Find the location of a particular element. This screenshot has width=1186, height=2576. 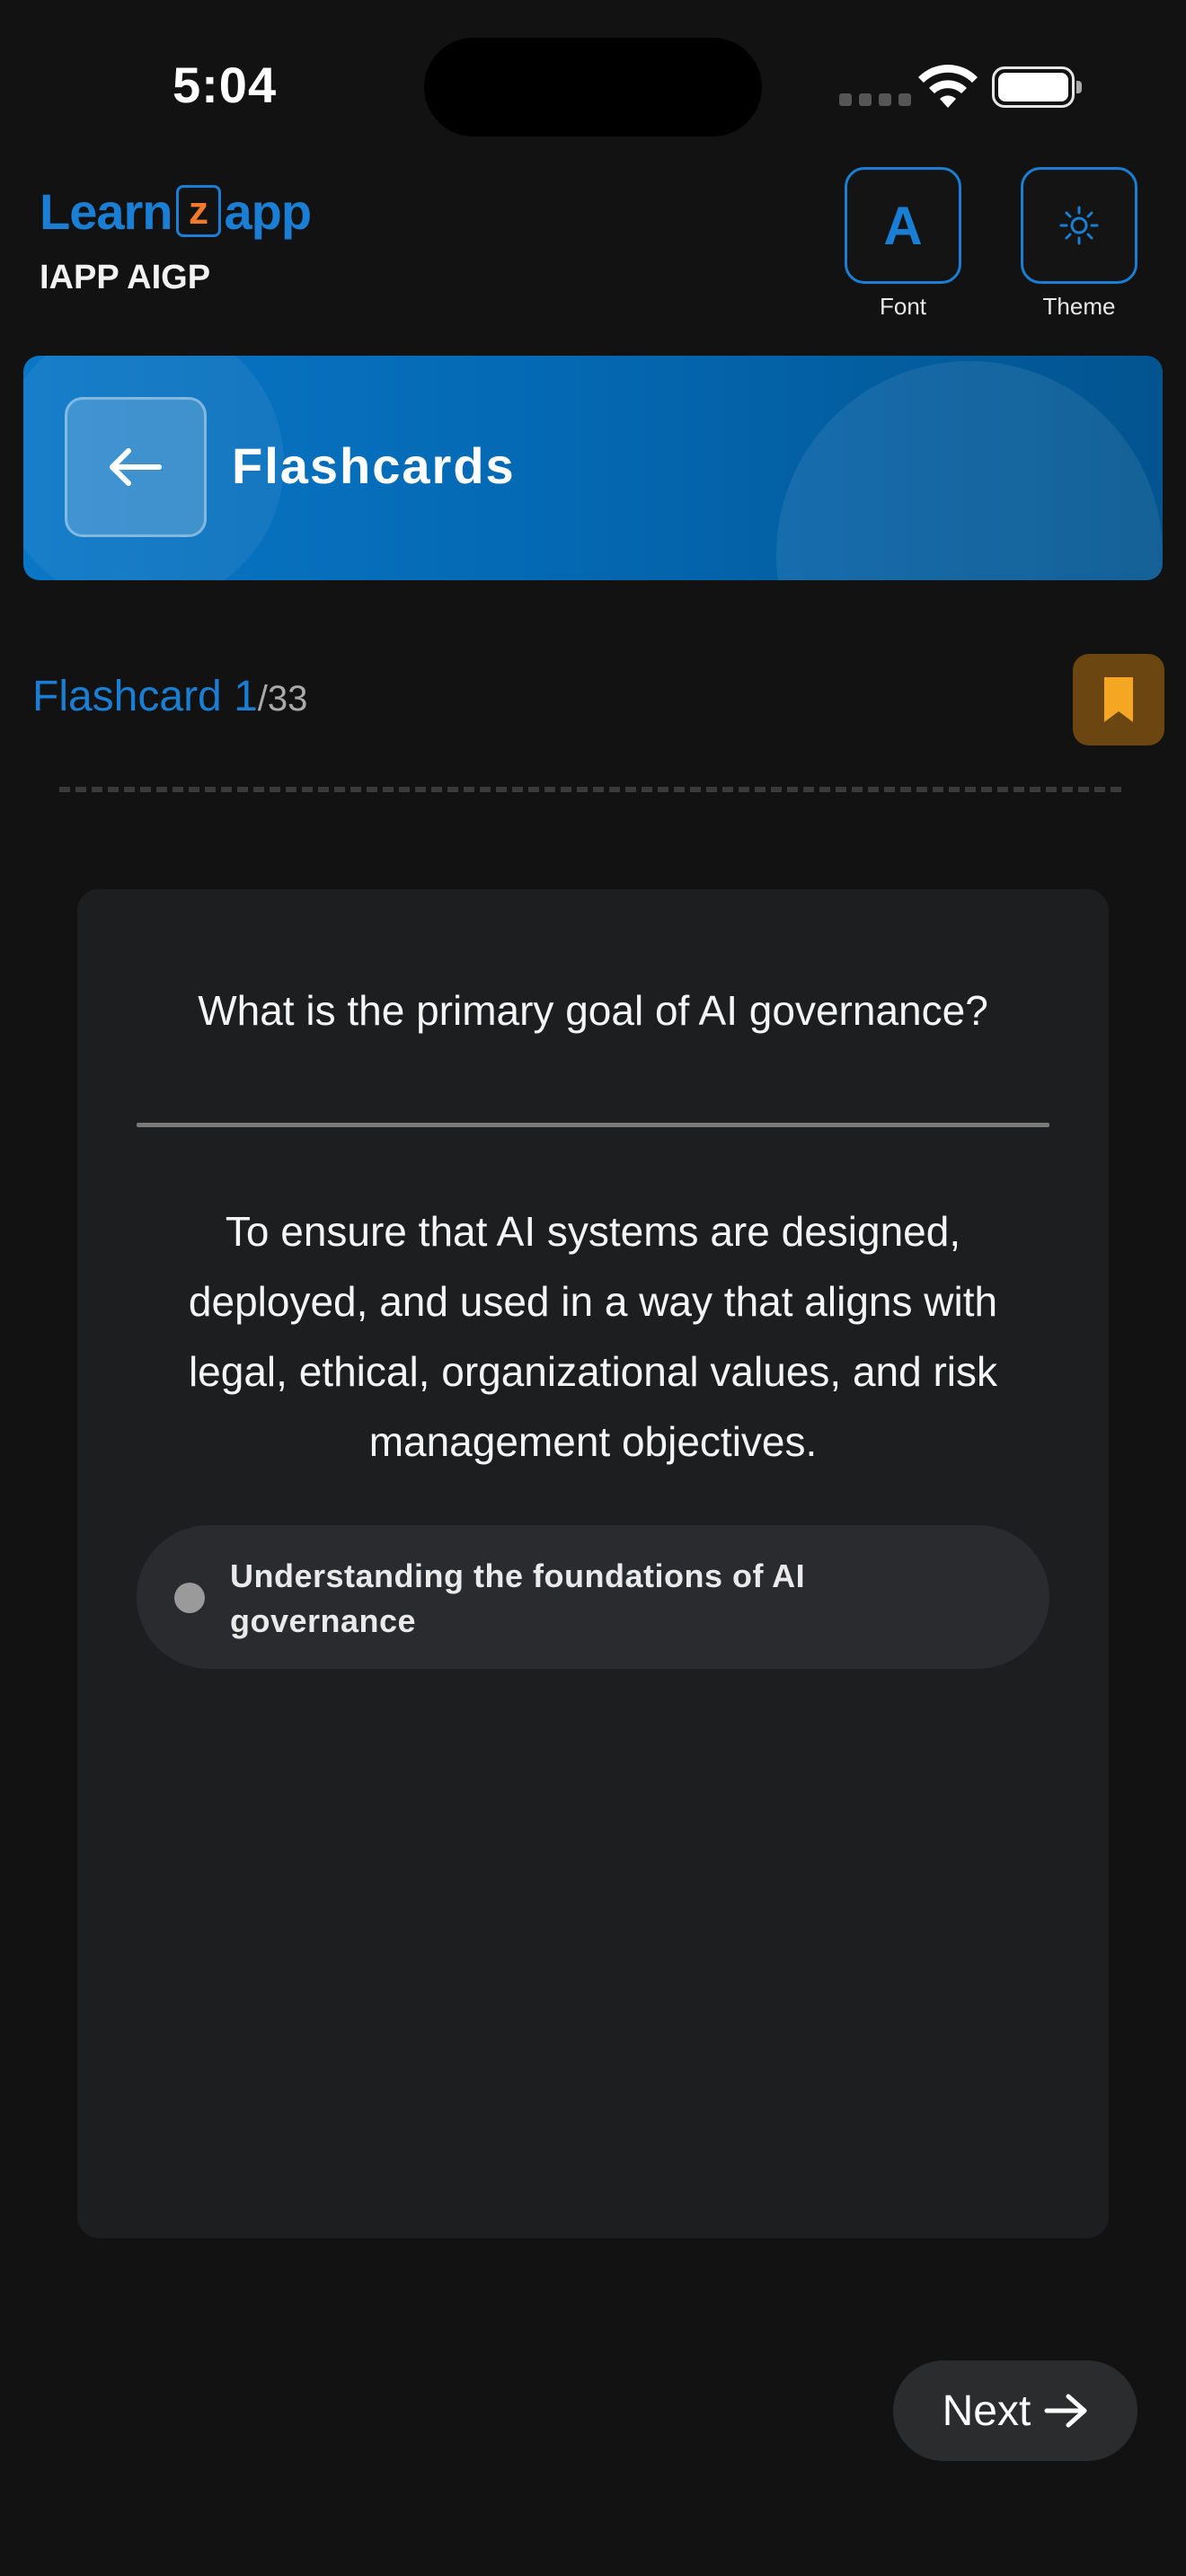

dynamic-island is located at coordinates (593, 87).